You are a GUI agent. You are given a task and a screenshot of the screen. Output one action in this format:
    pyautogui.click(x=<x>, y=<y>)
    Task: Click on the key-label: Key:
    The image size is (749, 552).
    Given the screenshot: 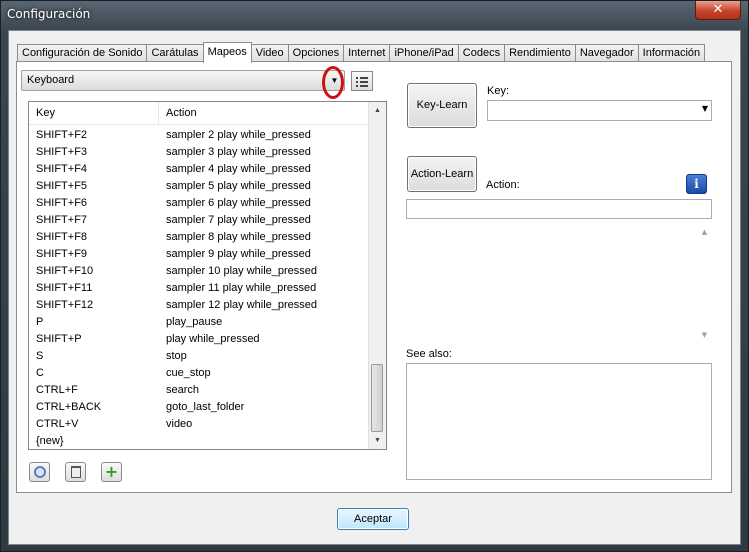 What is the action you would take?
    pyautogui.click(x=498, y=91)
    